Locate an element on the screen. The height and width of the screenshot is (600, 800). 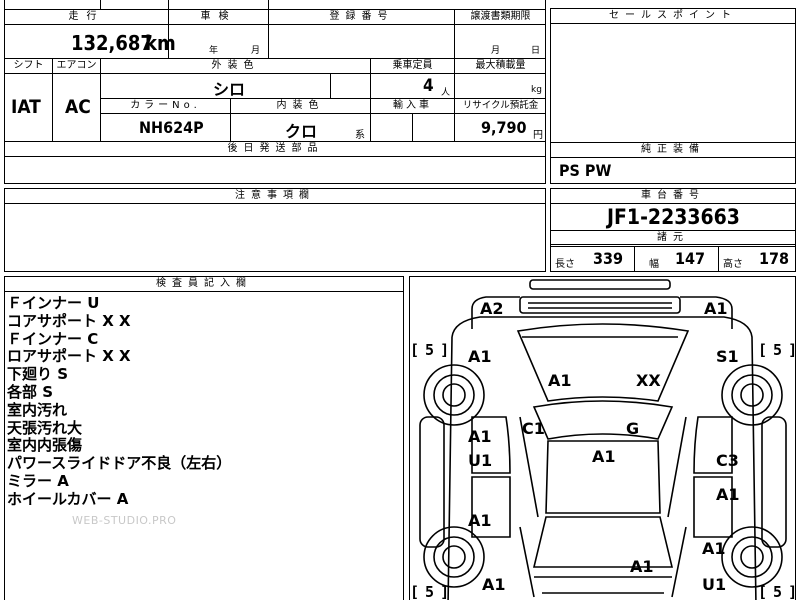
capacity-label: 乗車定員 is located at coordinates (413, 66).